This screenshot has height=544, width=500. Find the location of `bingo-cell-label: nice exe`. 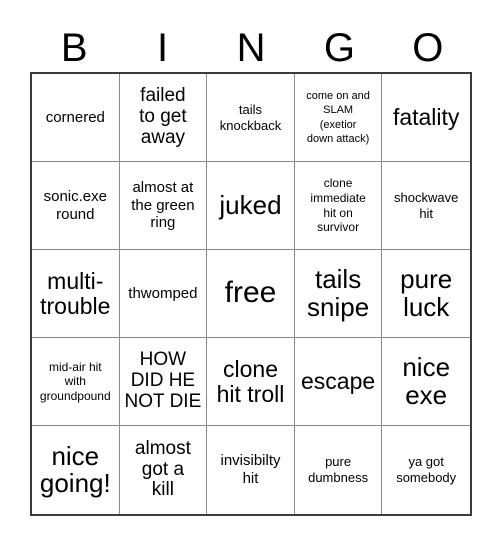

bingo-cell-label: nice exe is located at coordinates (426, 381).